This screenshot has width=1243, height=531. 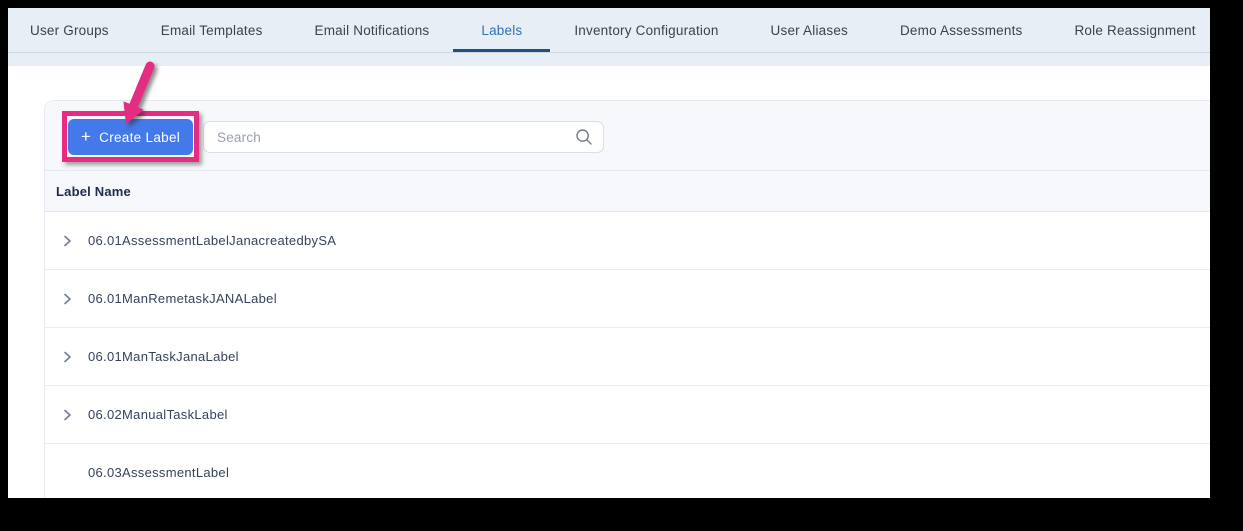 I want to click on tab-demo-assessments: Demo Assessments, so click(x=961, y=30).